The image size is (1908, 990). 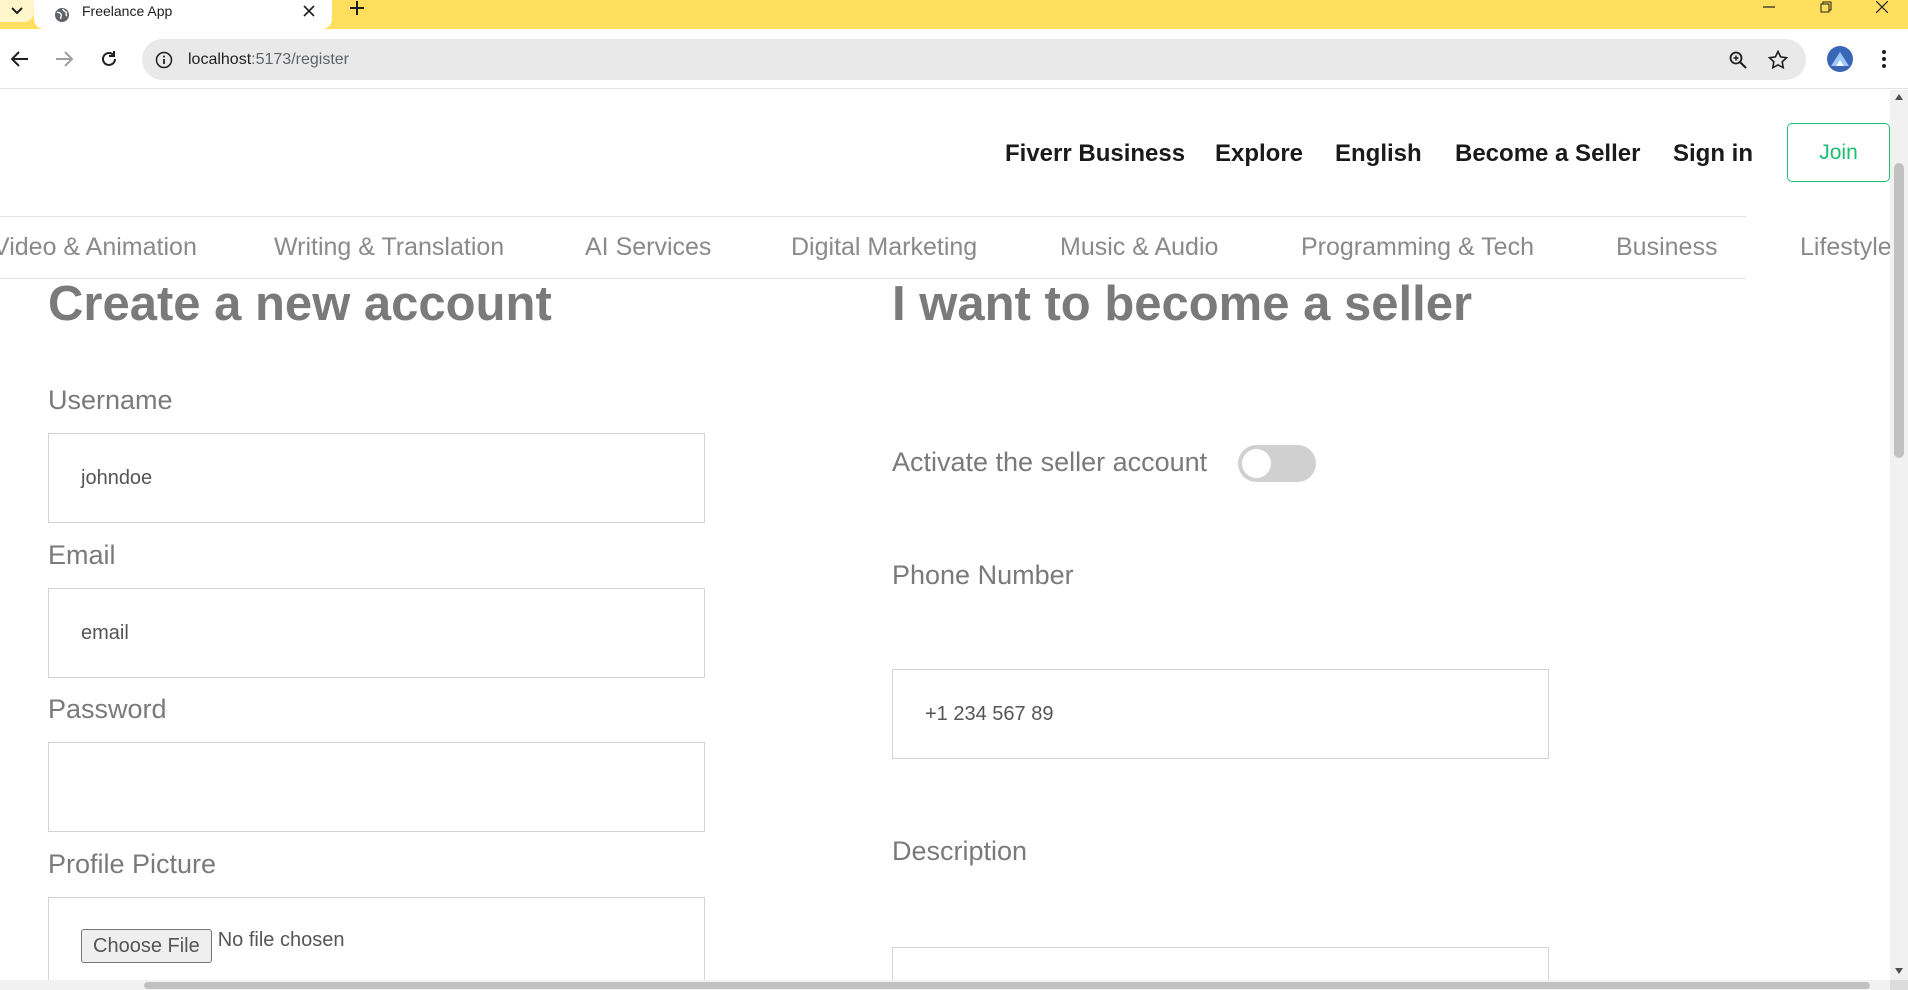 What do you see at coordinates (1547, 154) in the screenshot?
I see `nav-link-become-seller: Become a Seller` at bounding box center [1547, 154].